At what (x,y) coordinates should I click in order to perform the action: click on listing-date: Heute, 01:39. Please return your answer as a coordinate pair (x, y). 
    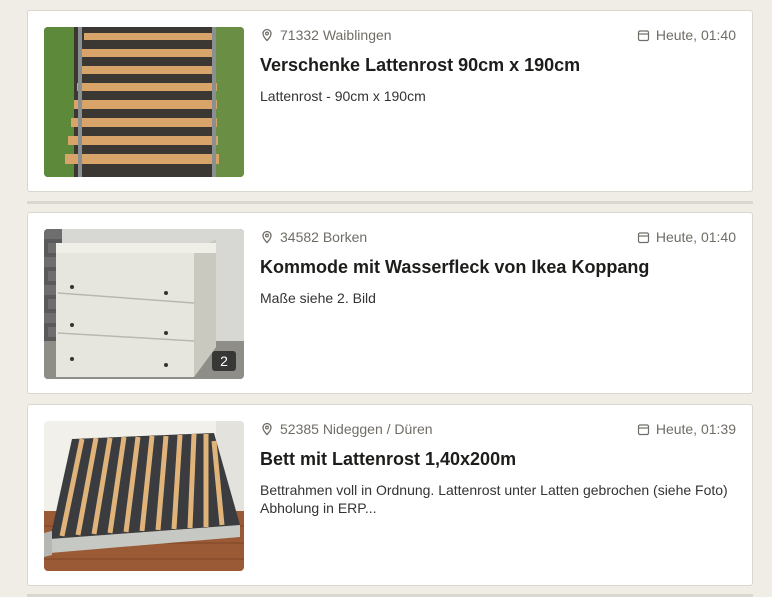
    Looking at the image, I should click on (686, 429).